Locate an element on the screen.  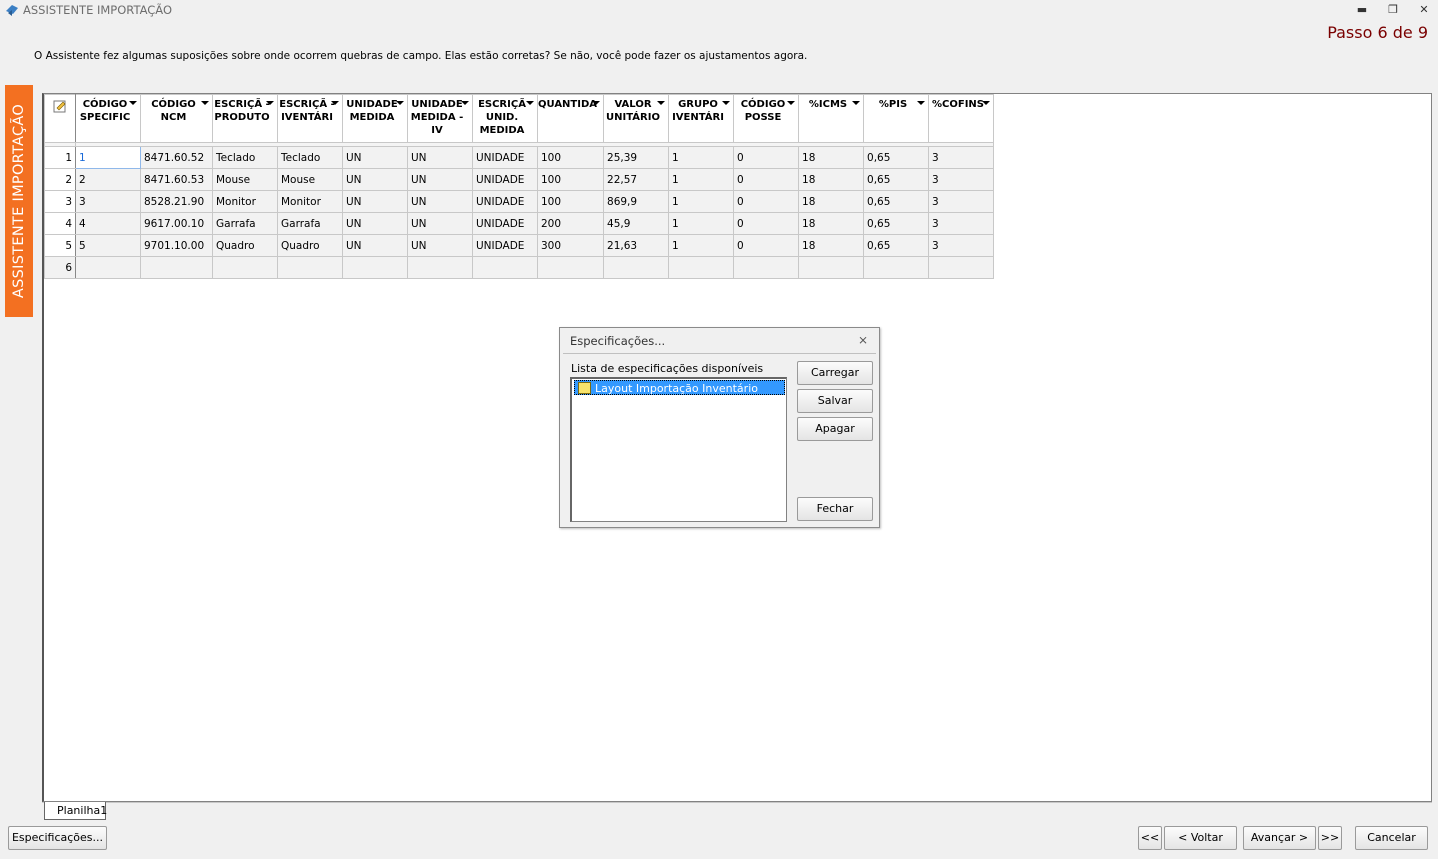
column-header: VALOR UNITÁRIO is located at coordinates (636, 118).